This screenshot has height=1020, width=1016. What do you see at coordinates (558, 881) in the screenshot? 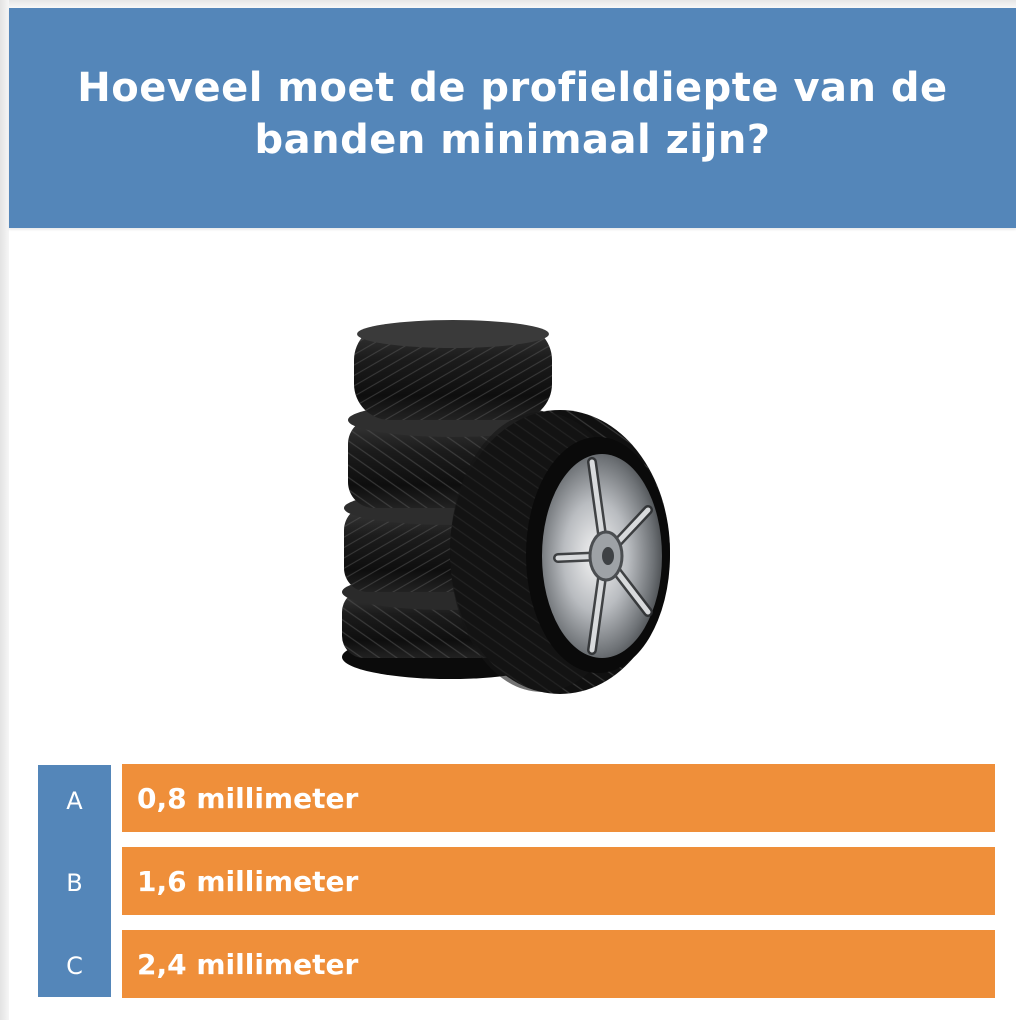
I see `answer-option-b: 1,6 millimeter` at bounding box center [558, 881].